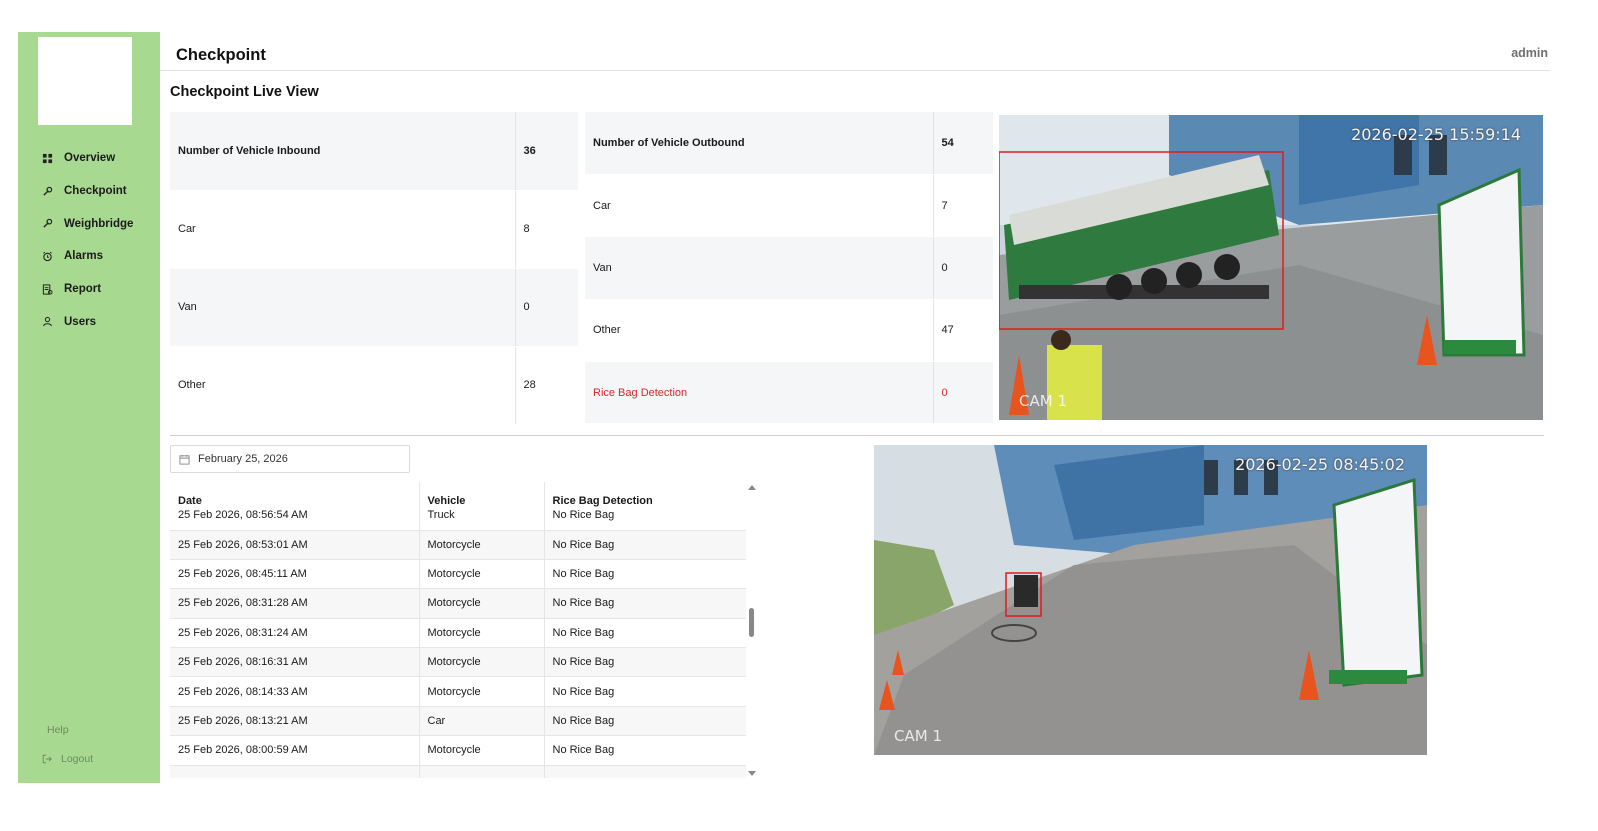  Describe the element at coordinates (294, 691) in the screenshot. I see `cell-date: 25 Feb 2026, 08:14:33 AM` at that location.